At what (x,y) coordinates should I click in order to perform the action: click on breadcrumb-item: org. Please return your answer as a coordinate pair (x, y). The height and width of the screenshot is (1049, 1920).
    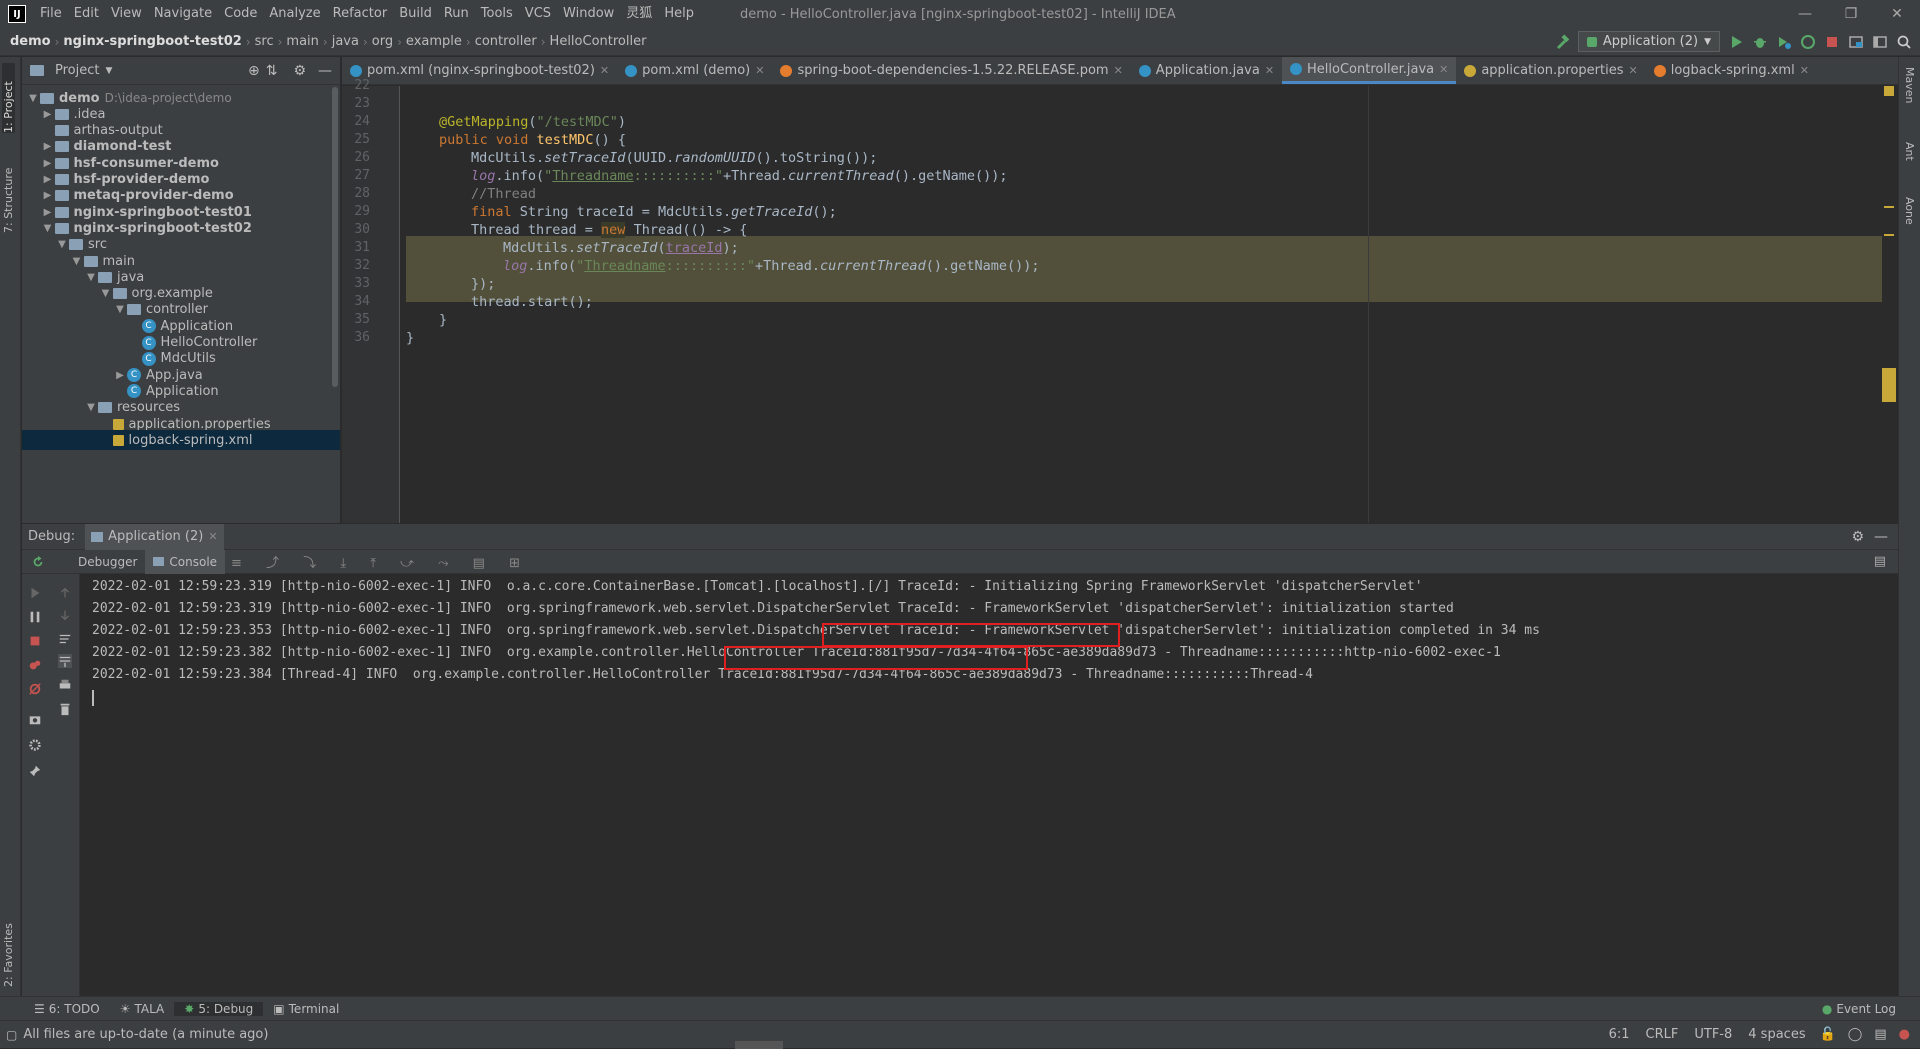
    Looking at the image, I should click on (382, 41).